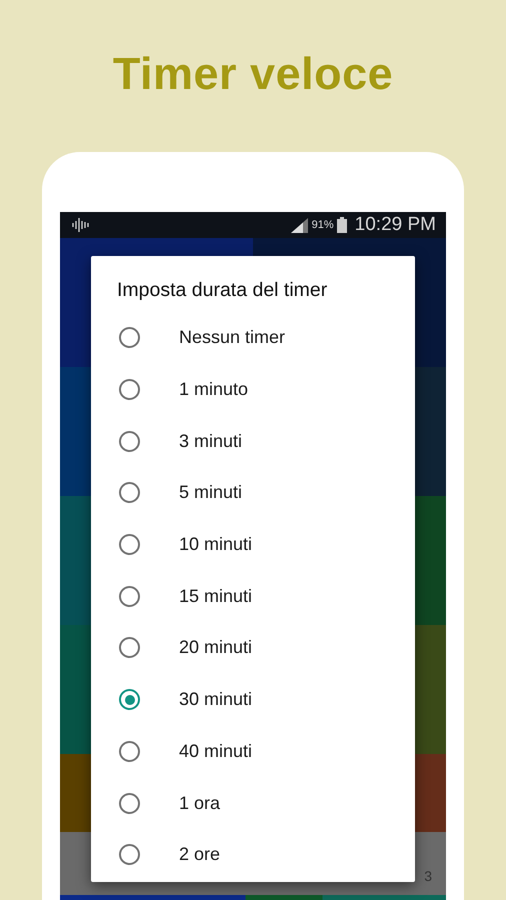 This screenshot has width=506, height=900. Describe the element at coordinates (253, 544) in the screenshot. I see `timer-option: 10 minuti` at that location.